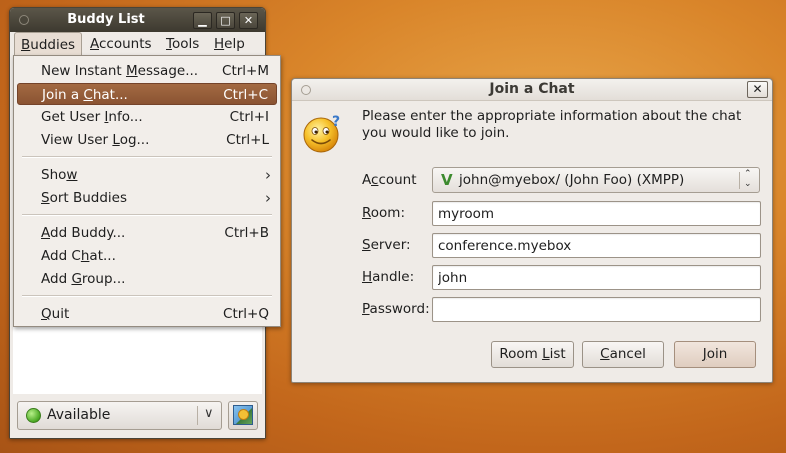 The height and width of the screenshot is (453, 786). Describe the element at coordinates (147, 117) in the screenshot. I see `menu-item-get-user-info: Get User Info... Ctrl+I` at that location.